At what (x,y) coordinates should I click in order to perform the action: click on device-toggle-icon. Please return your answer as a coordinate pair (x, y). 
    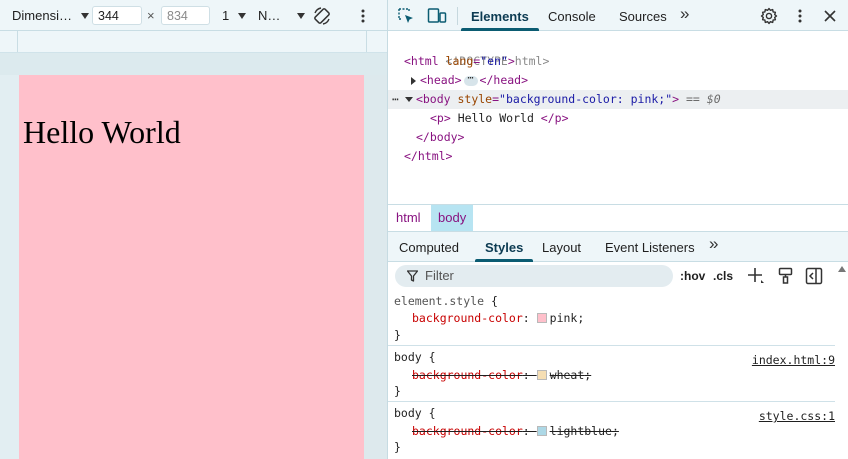
    Looking at the image, I should click on (437, 16).